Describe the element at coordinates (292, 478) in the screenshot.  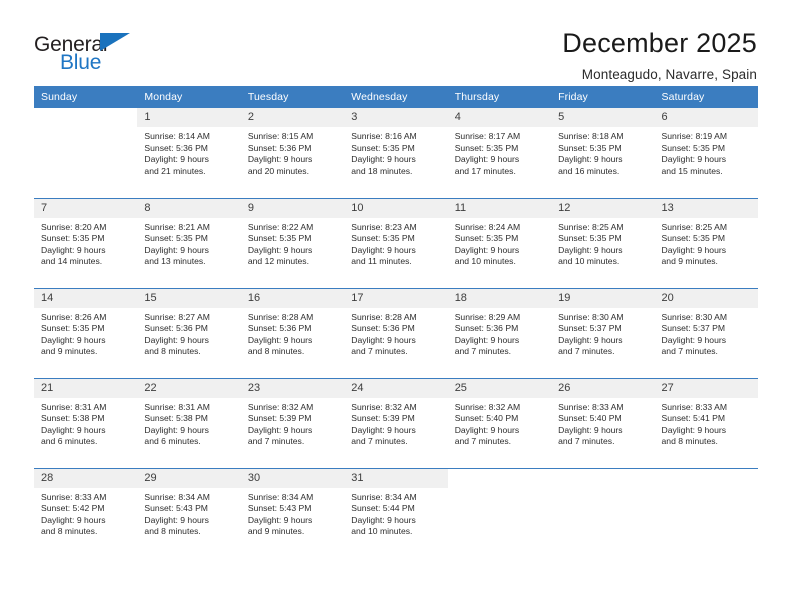
I see `day-number: 30` at that location.